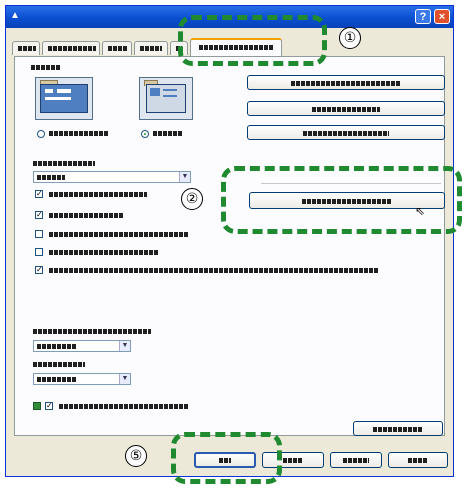 This screenshot has width=465, height=496. I want to click on setting-dropdown: ▼, so click(112, 177).